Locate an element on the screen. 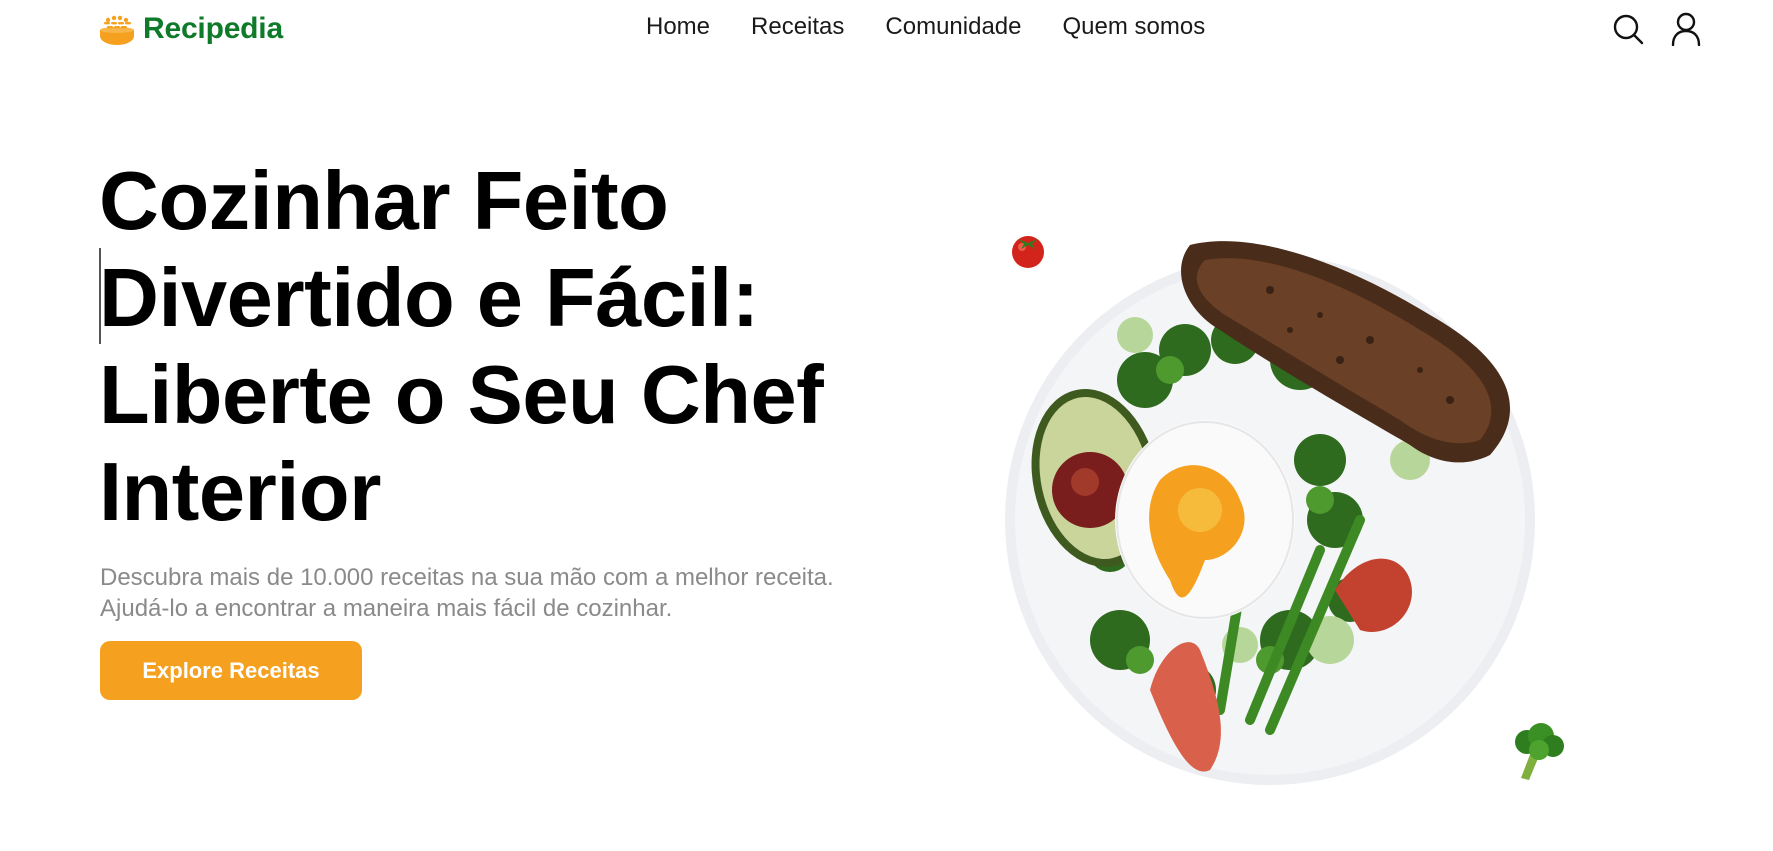 The height and width of the screenshot is (851, 1773). main-nav: Home Receitas Comunidade Quem somos is located at coordinates (925, 27).